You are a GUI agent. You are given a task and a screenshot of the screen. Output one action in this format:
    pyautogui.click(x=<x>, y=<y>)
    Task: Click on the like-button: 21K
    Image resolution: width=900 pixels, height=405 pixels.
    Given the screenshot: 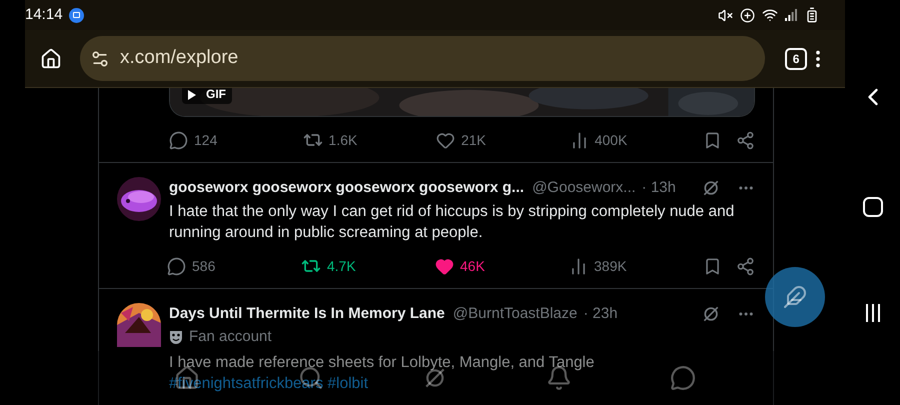 What is the action you would take?
    pyautogui.click(x=503, y=140)
    